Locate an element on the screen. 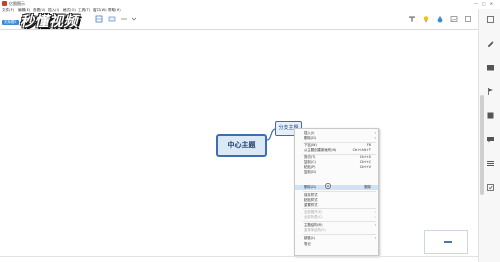  central-topic: 中心主题 is located at coordinates (241, 145).